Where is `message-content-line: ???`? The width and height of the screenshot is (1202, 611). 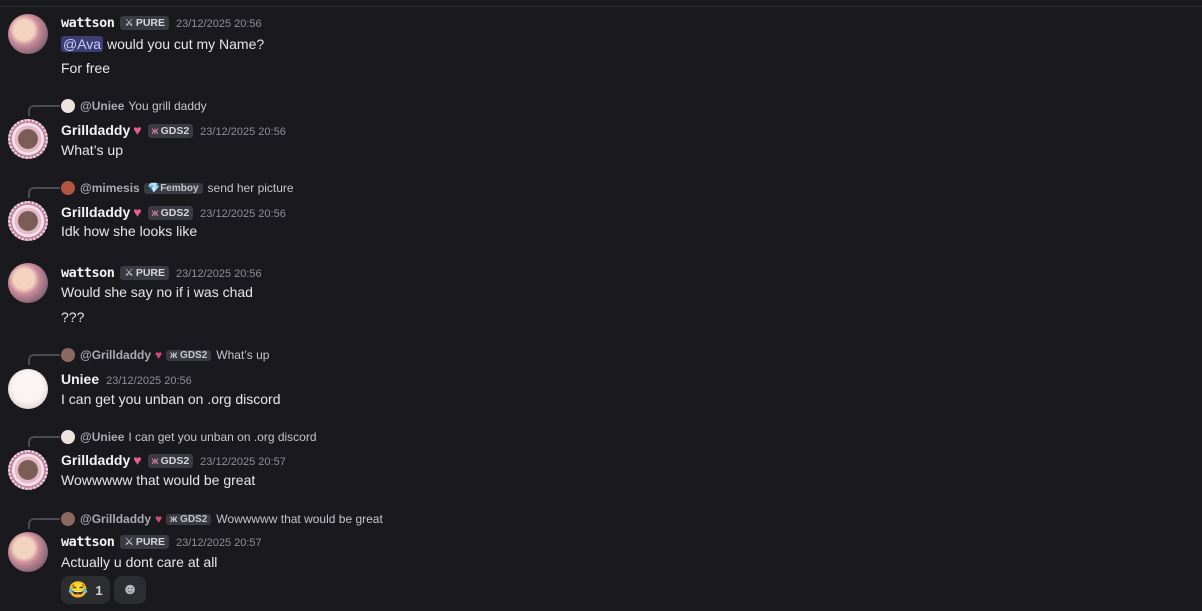 message-content-line: ??? is located at coordinates (73, 317).